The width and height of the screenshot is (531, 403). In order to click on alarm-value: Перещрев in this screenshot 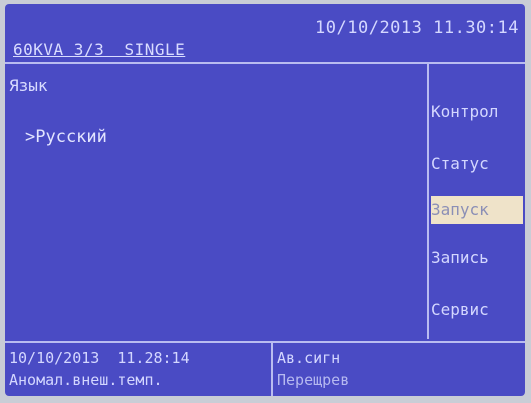, I will do `click(313, 380)`.